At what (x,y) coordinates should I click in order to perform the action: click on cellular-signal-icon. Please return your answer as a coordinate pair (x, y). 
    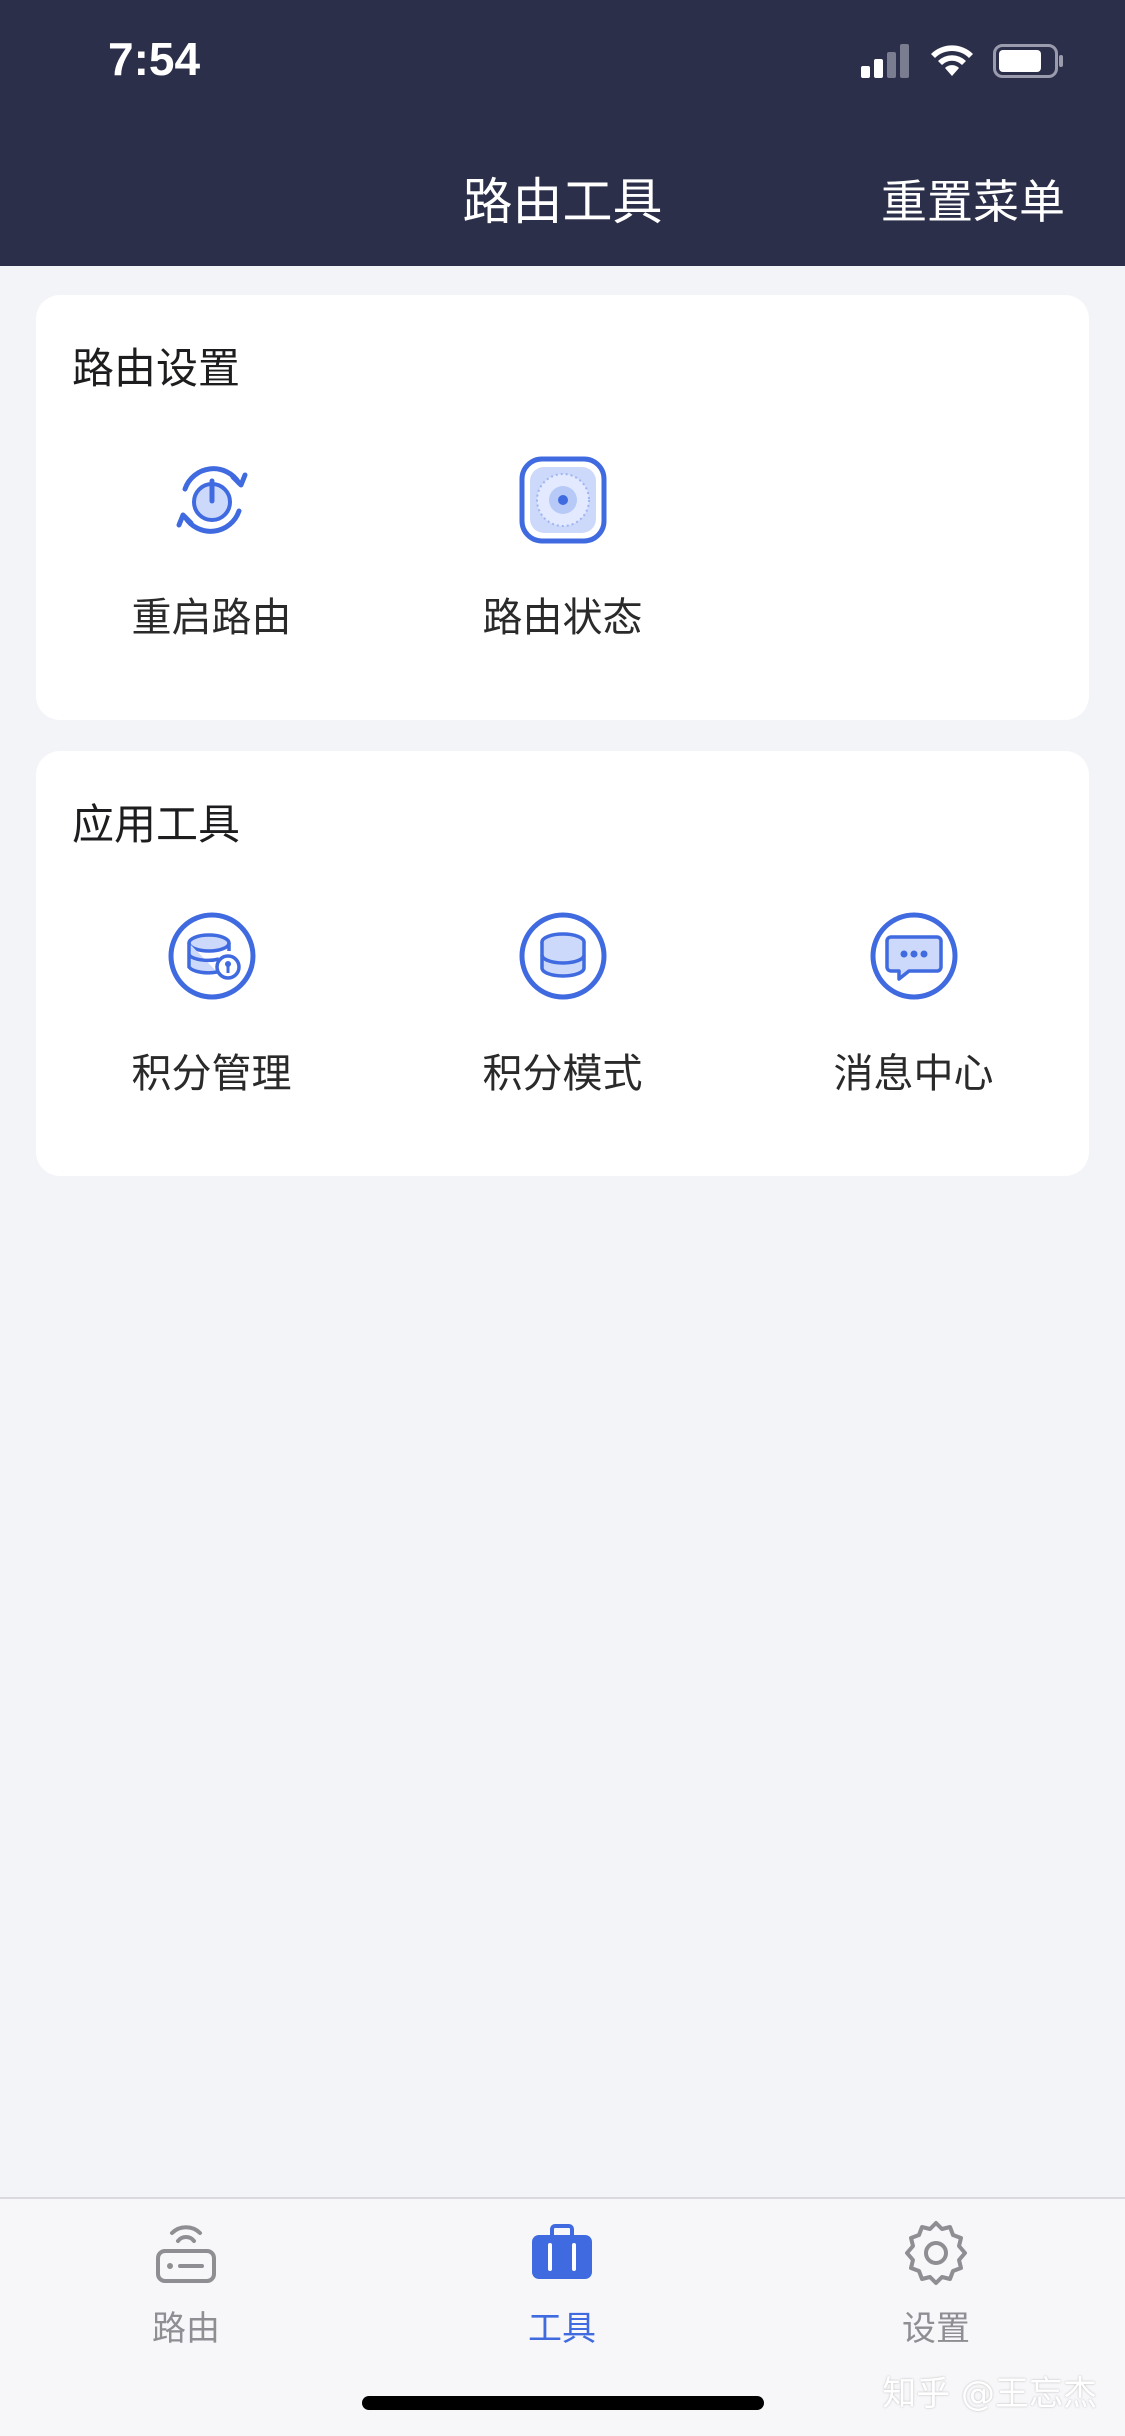
    Looking at the image, I should click on (885, 61).